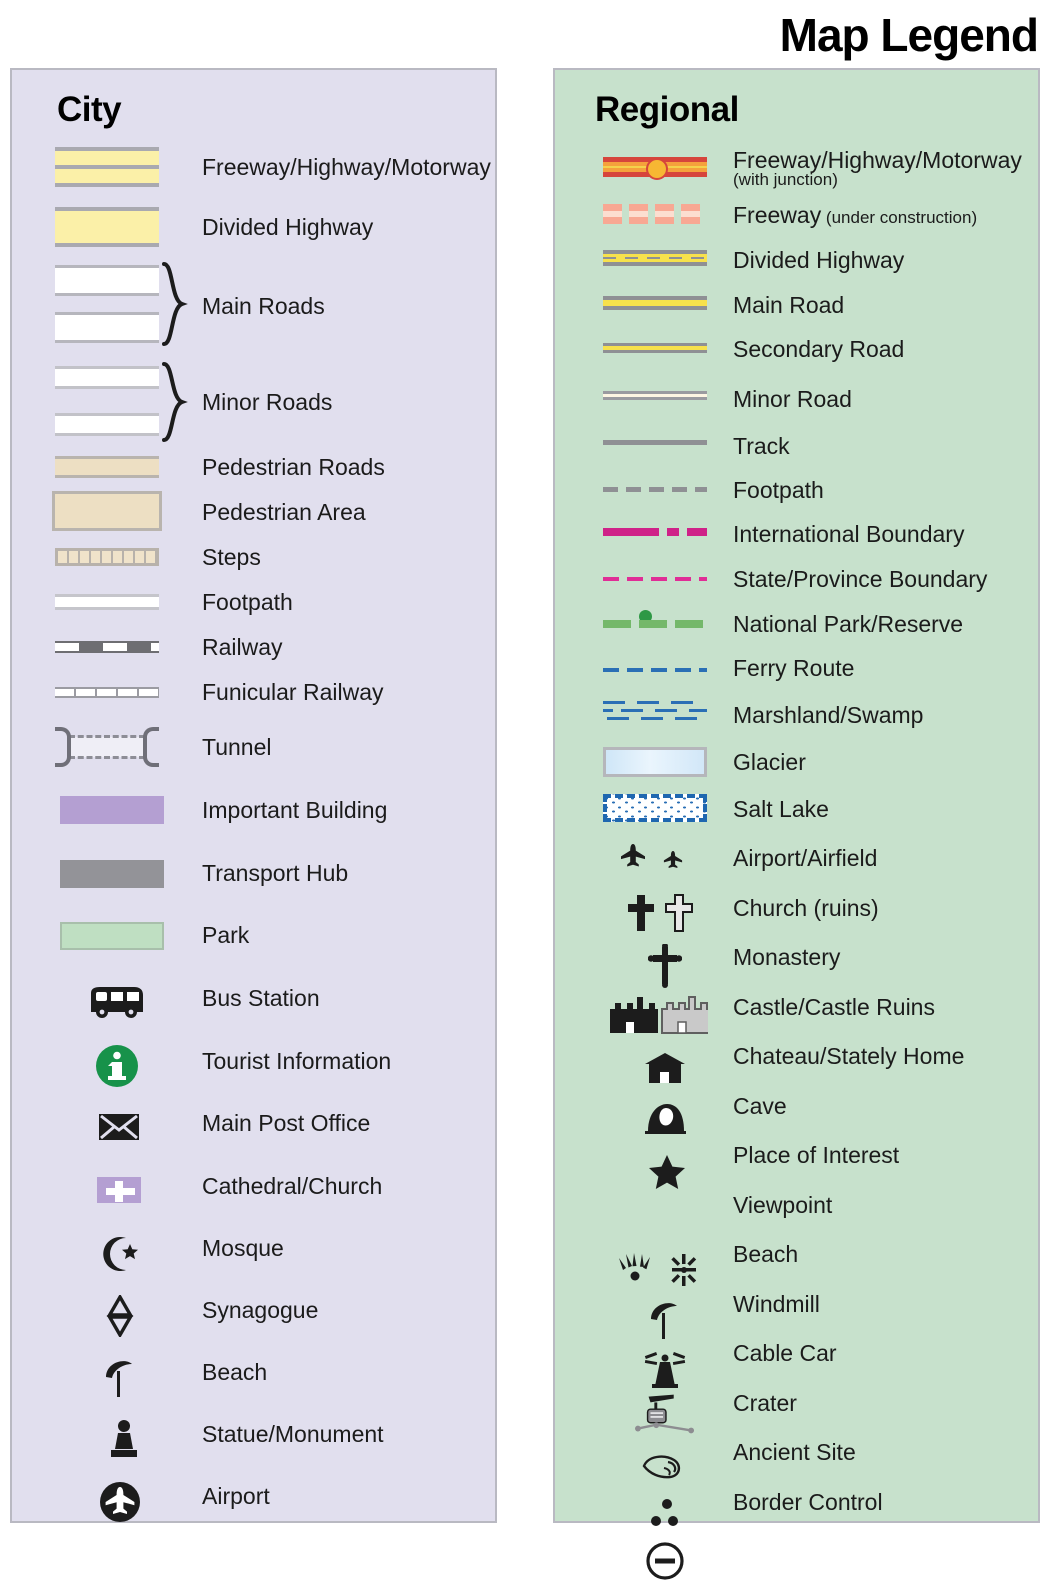 The height and width of the screenshot is (1582, 1050). What do you see at coordinates (107, 280) in the screenshot?
I see `main-roads-city-swatch-top` at bounding box center [107, 280].